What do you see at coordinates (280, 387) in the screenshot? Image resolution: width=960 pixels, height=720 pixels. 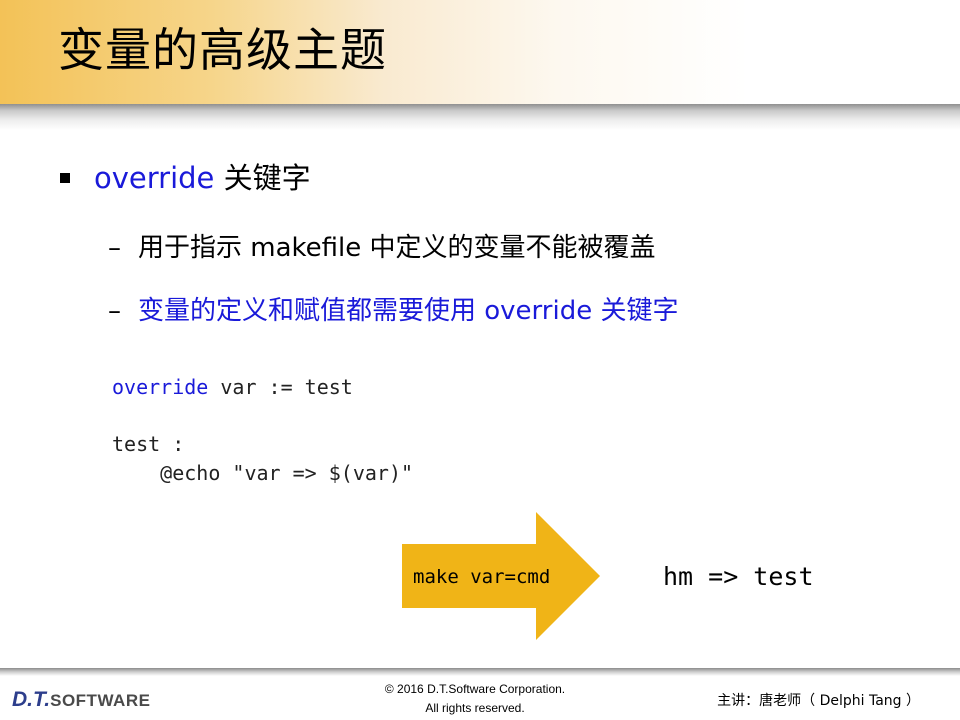 I see `code-line-1-rest: var := test` at bounding box center [280, 387].